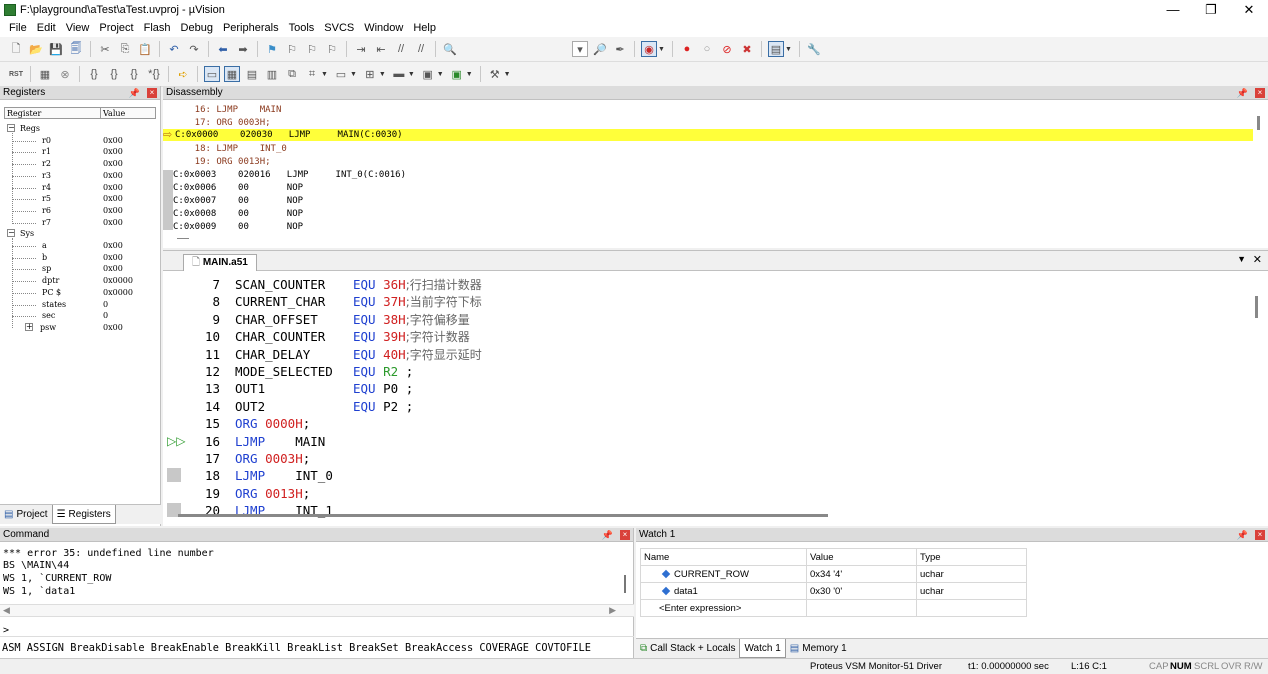  What do you see at coordinates (80, 128) in the screenshot?
I see `register-group: − Regs` at bounding box center [80, 128].